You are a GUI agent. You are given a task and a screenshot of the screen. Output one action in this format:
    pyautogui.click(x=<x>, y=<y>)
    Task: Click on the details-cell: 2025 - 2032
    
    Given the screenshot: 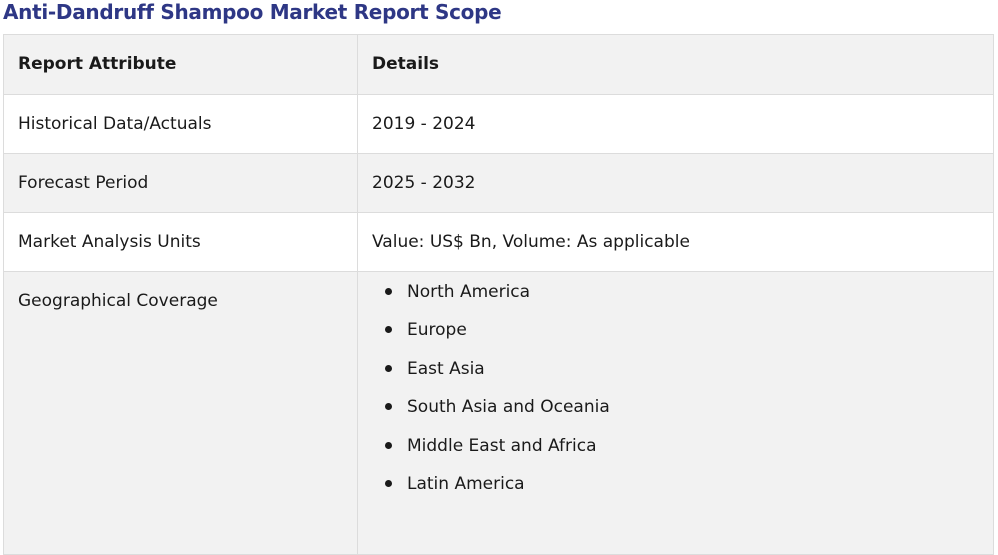 What is the action you would take?
    pyautogui.click(x=675, y=183)
    